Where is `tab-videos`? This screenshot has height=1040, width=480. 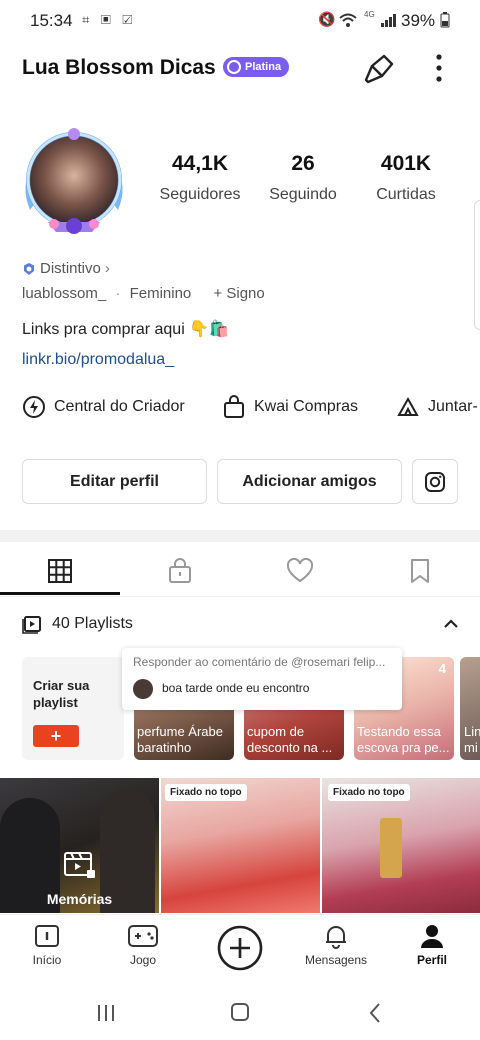
tab-videos is located at coordinates (60, 571).